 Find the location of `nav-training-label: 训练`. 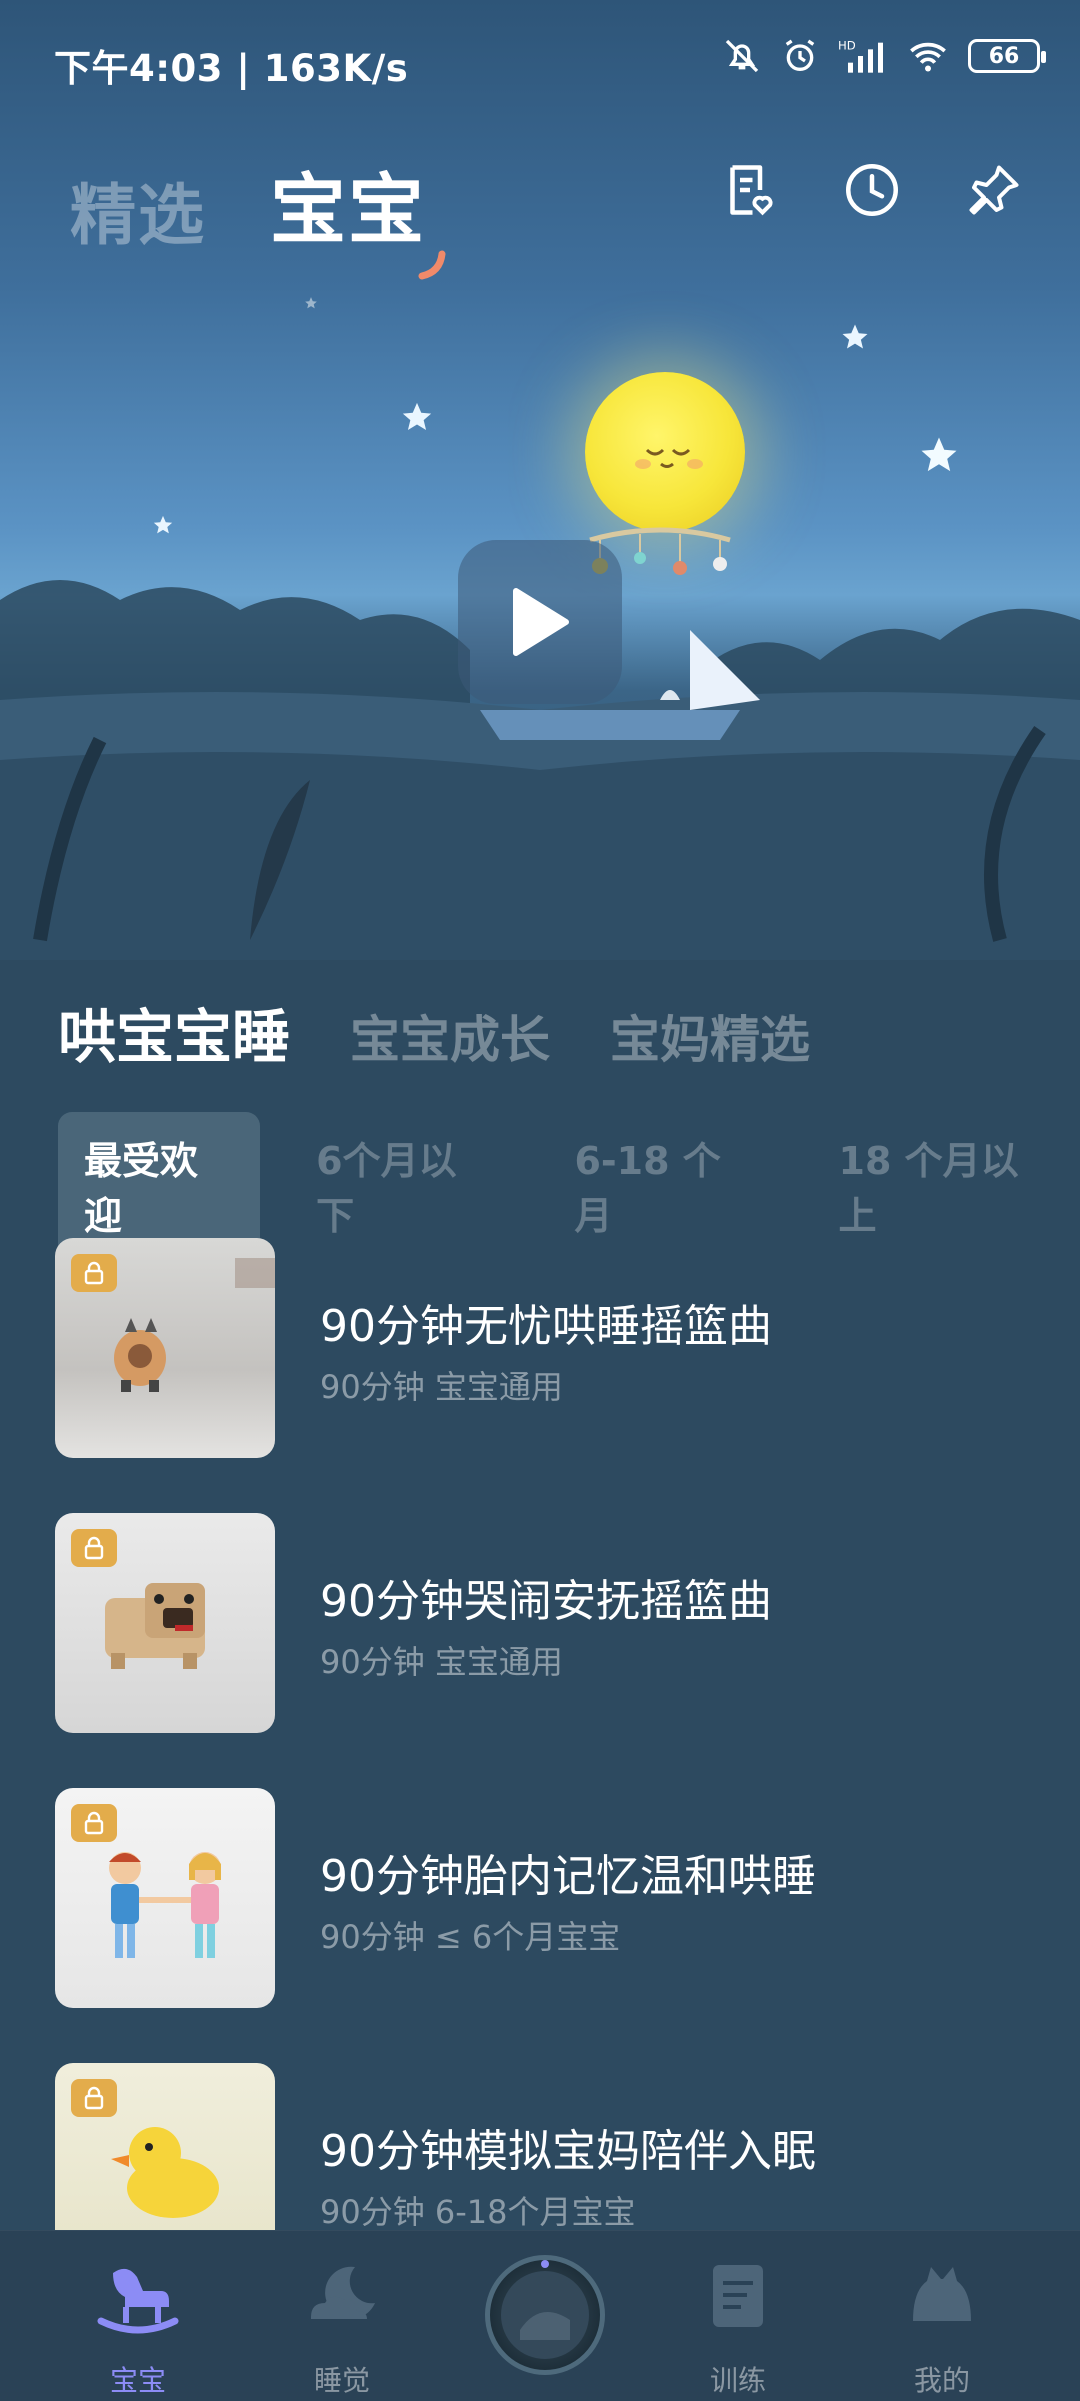

nav-training-label: 训练 is located at coordinates (737, 2380).